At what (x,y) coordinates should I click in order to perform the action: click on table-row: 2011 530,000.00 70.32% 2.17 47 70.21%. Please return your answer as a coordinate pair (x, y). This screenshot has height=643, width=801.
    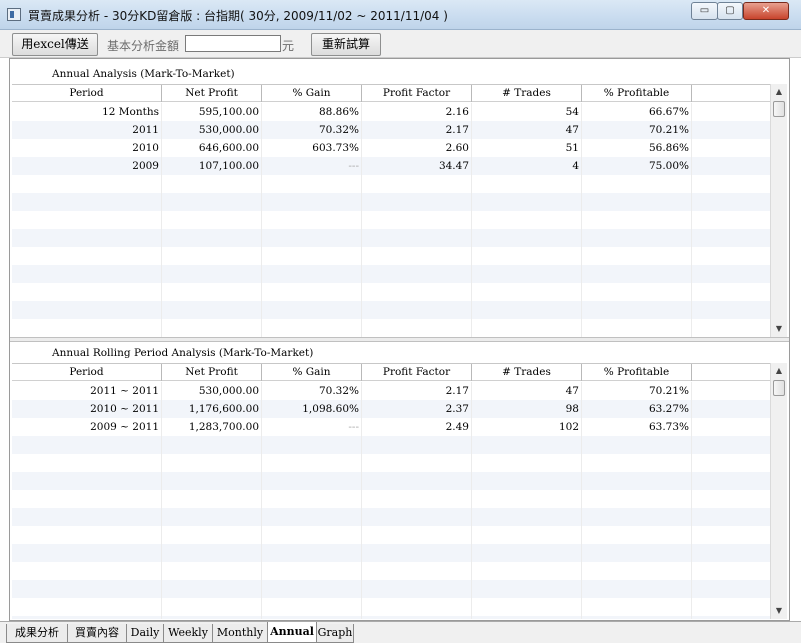
    Looking at the image, I should click on (392, 130).